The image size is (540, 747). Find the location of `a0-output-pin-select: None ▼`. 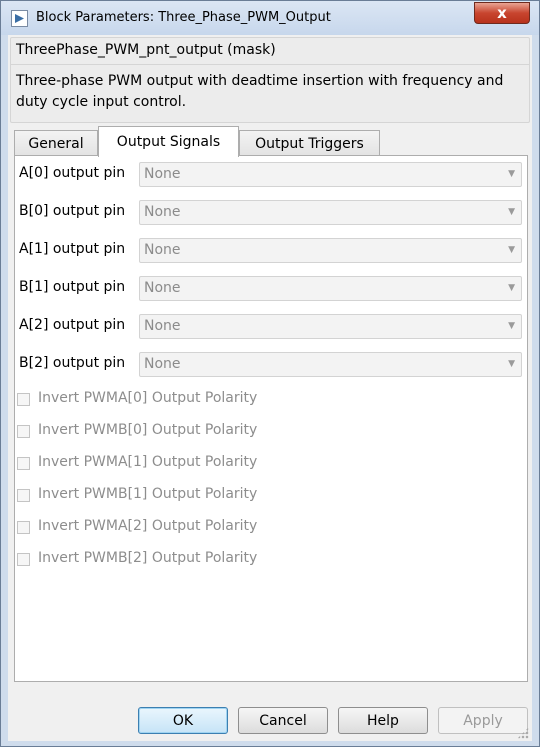

a0-output-pin-select: None ▼ is located at coordinates (330, 174).